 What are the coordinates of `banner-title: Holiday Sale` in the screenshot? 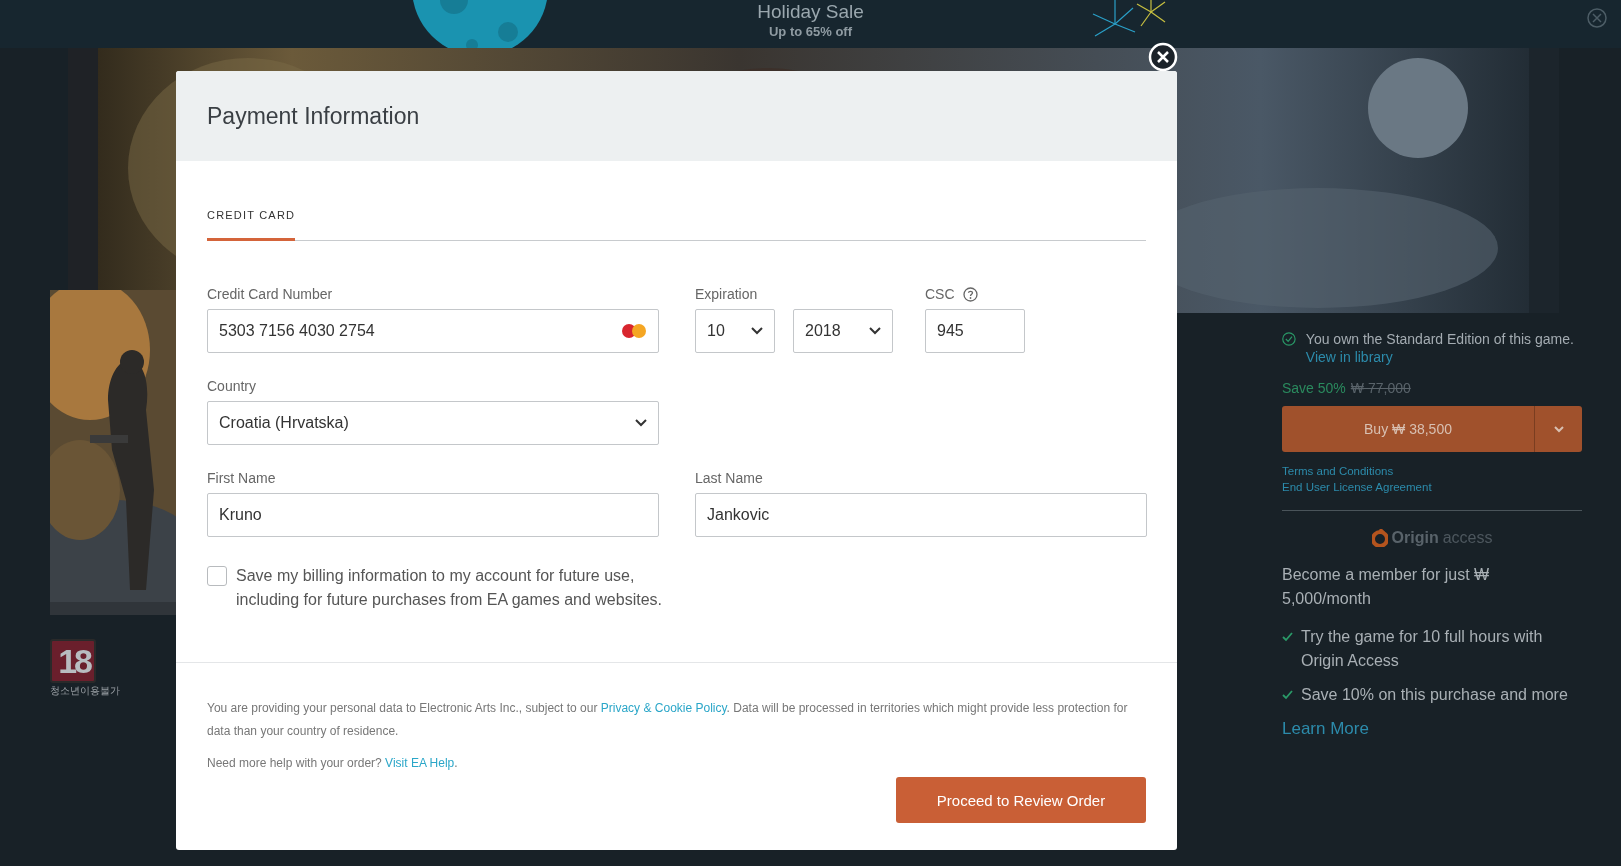 It's located at (810, 12).